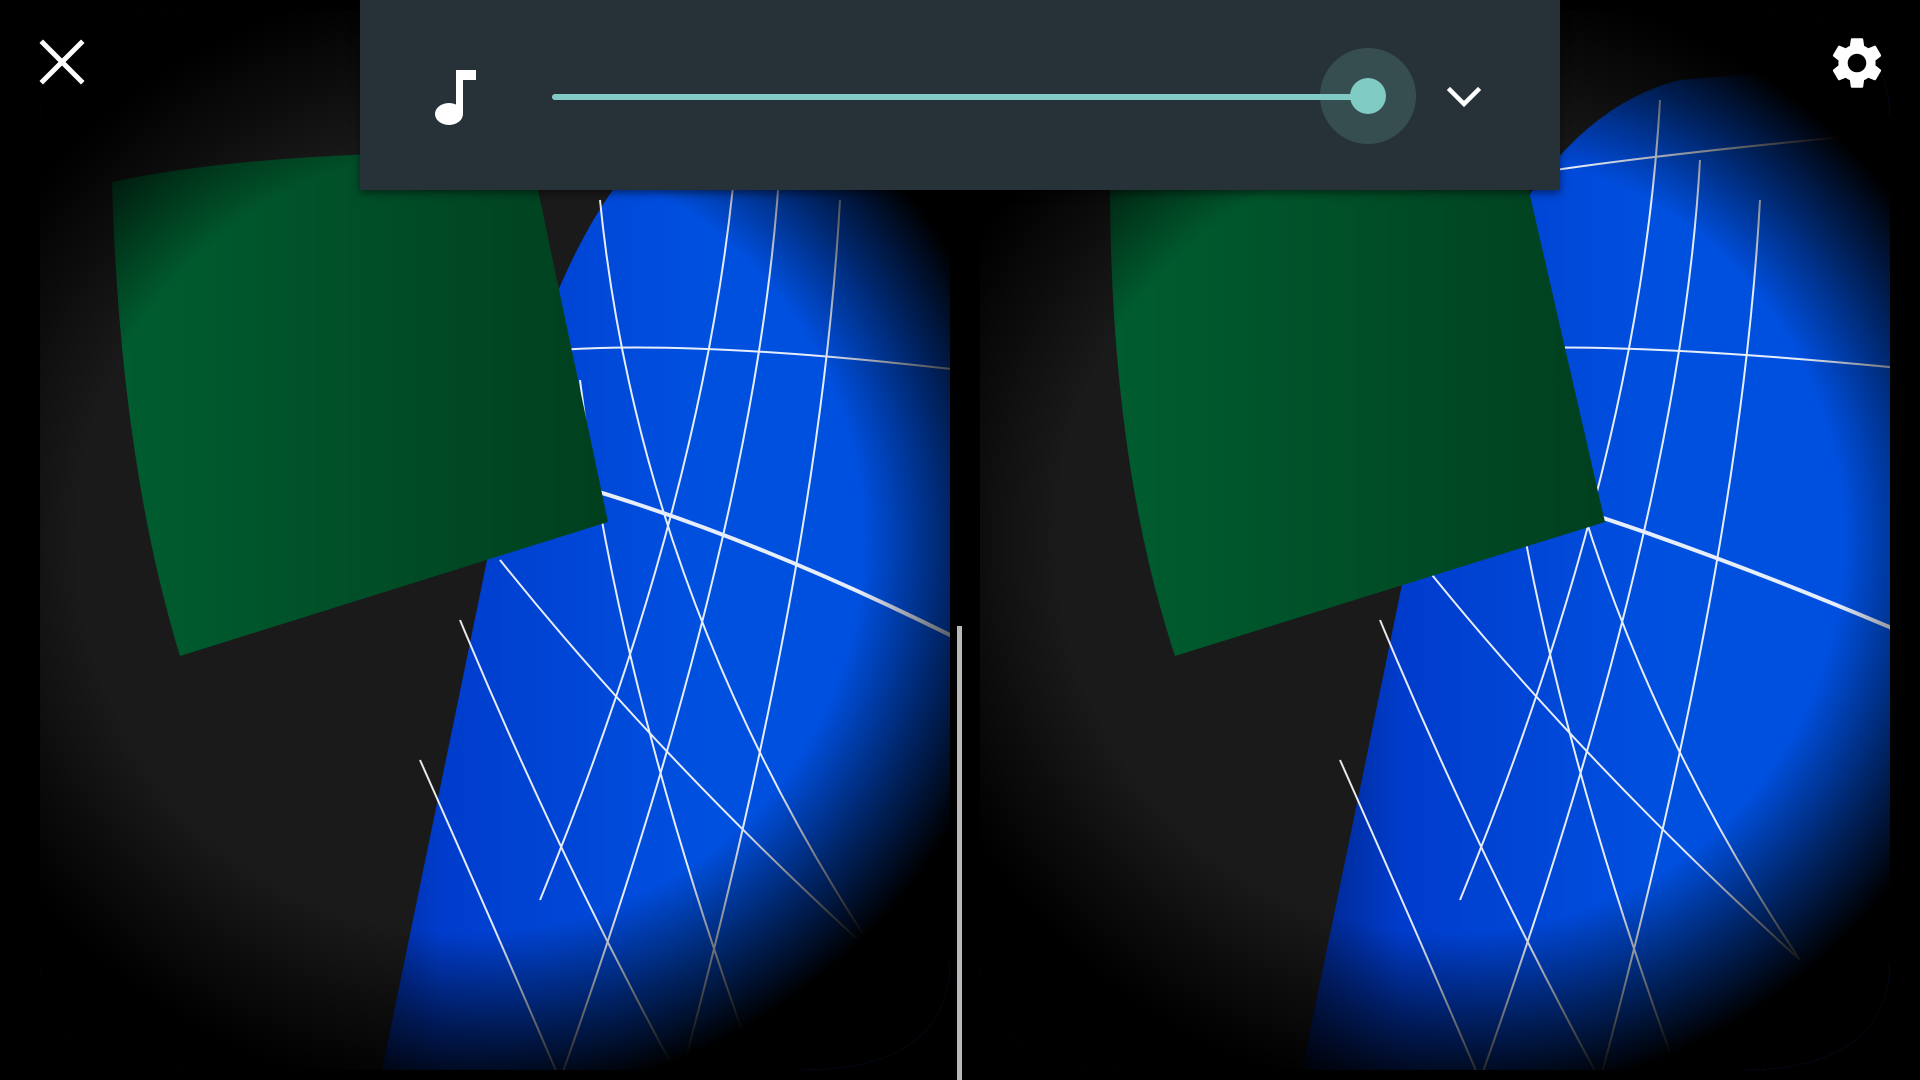  I want to click on close-icon, so click(62, 62).